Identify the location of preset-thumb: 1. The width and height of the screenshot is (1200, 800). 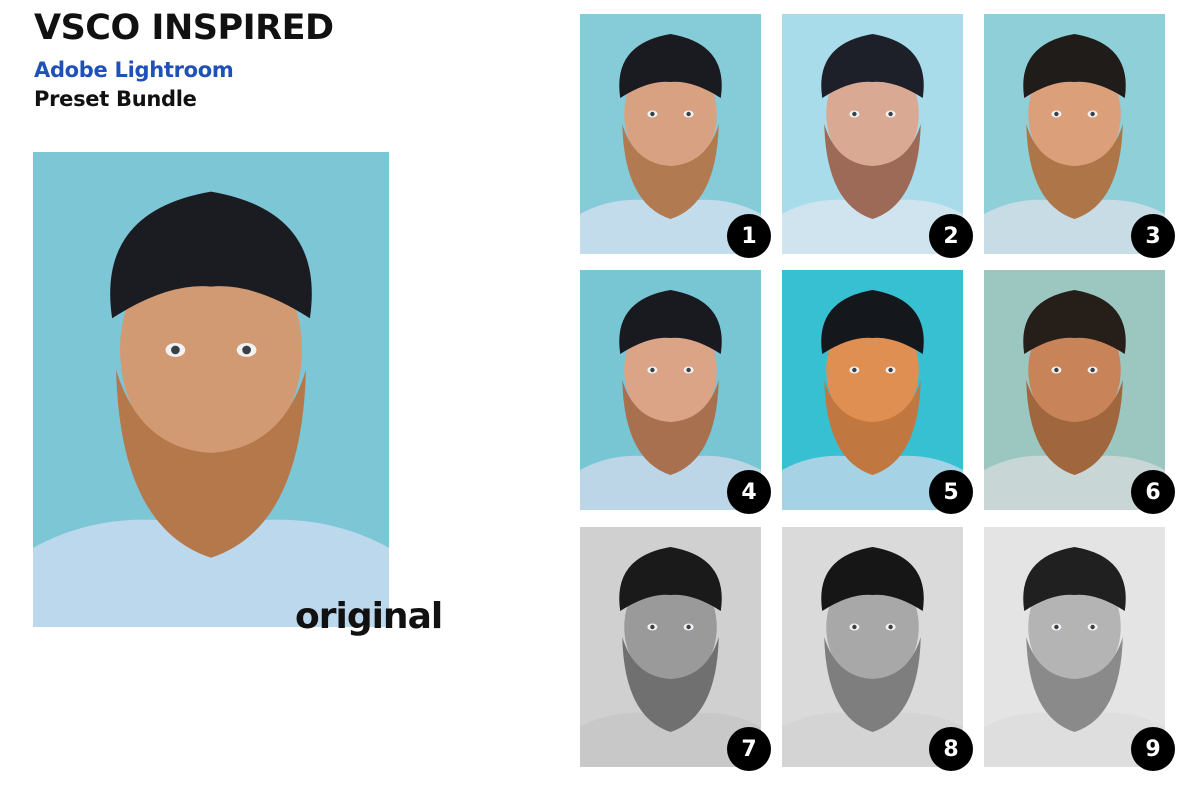
(675, 136).